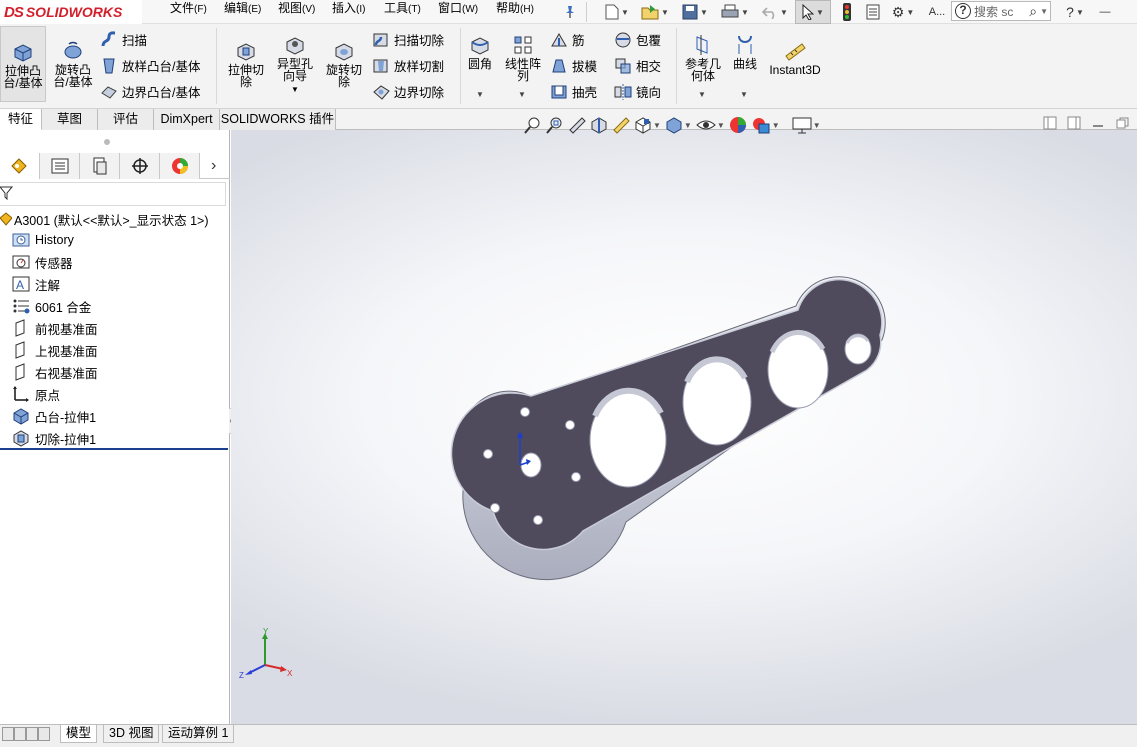  Describe the element at coordinates (131, 734) in the screenshot. I see `tab-3d-views: 3D 视图` at that location.